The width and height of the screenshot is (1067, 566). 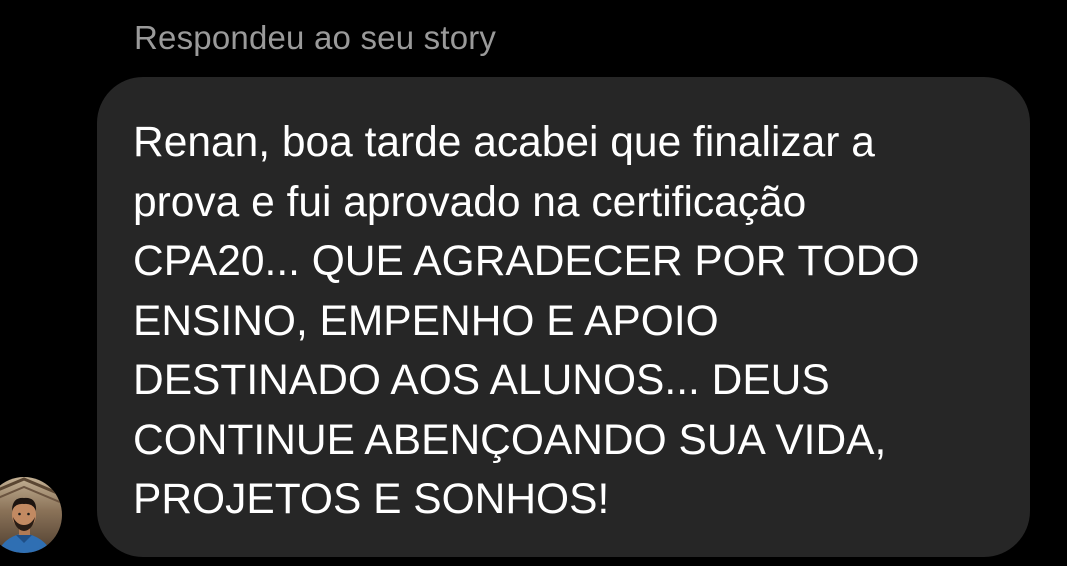 I want to click on avatar-photo-icon, so click(x=31, y=515).